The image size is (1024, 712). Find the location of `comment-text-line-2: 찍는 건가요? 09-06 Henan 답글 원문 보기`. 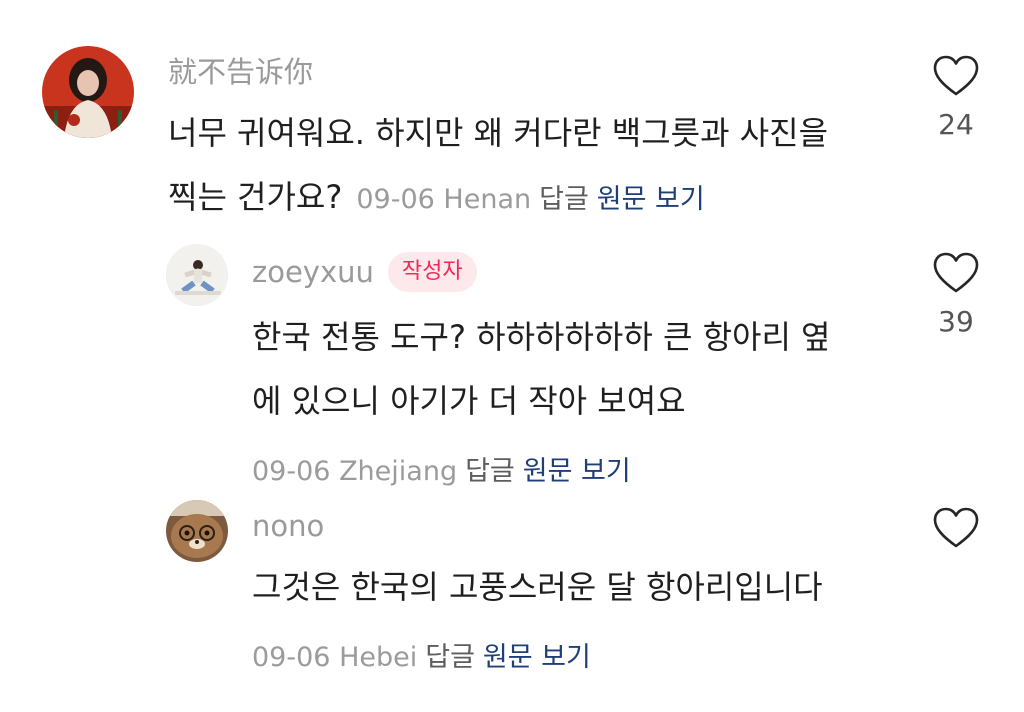

comment-text-line-2: 찍는 건가요? 09-06 Henan 답글 원문 보기 is located at coordinates (498, 198).